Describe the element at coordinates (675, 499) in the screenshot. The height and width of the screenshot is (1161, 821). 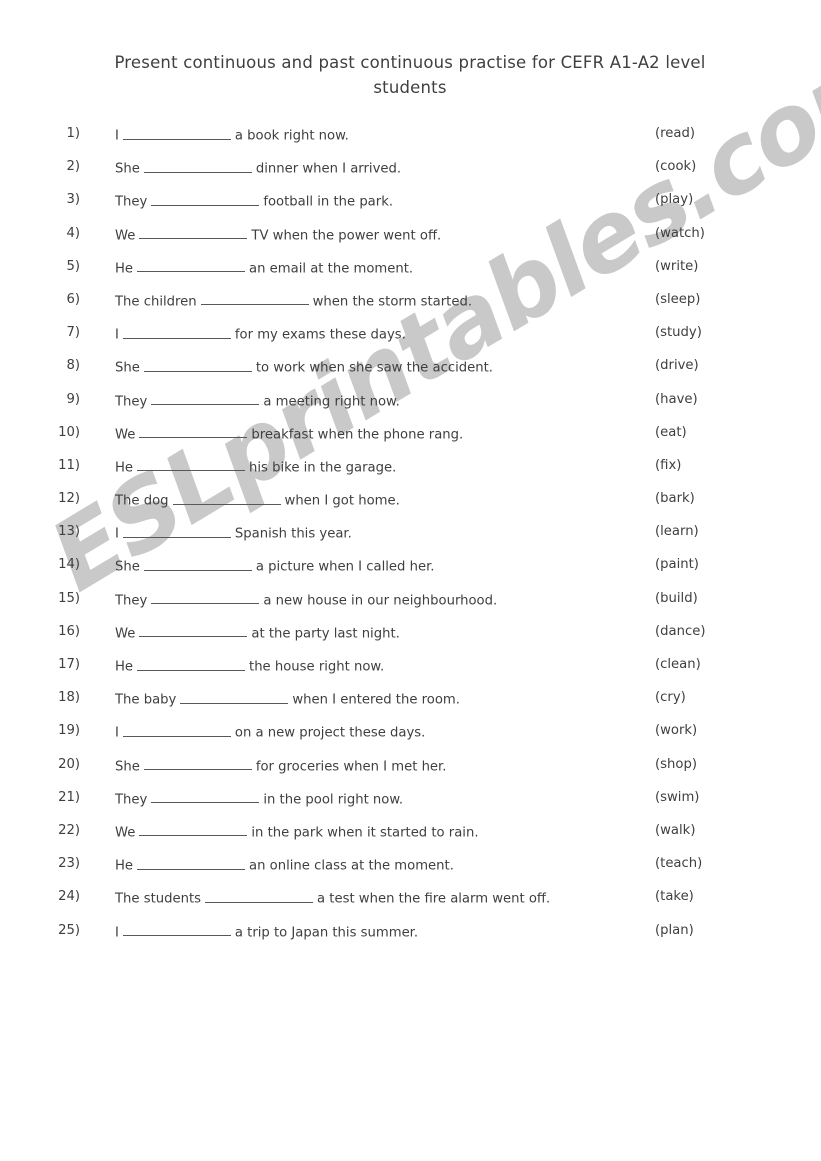
I see `verb-hint: (bark)` at that location.